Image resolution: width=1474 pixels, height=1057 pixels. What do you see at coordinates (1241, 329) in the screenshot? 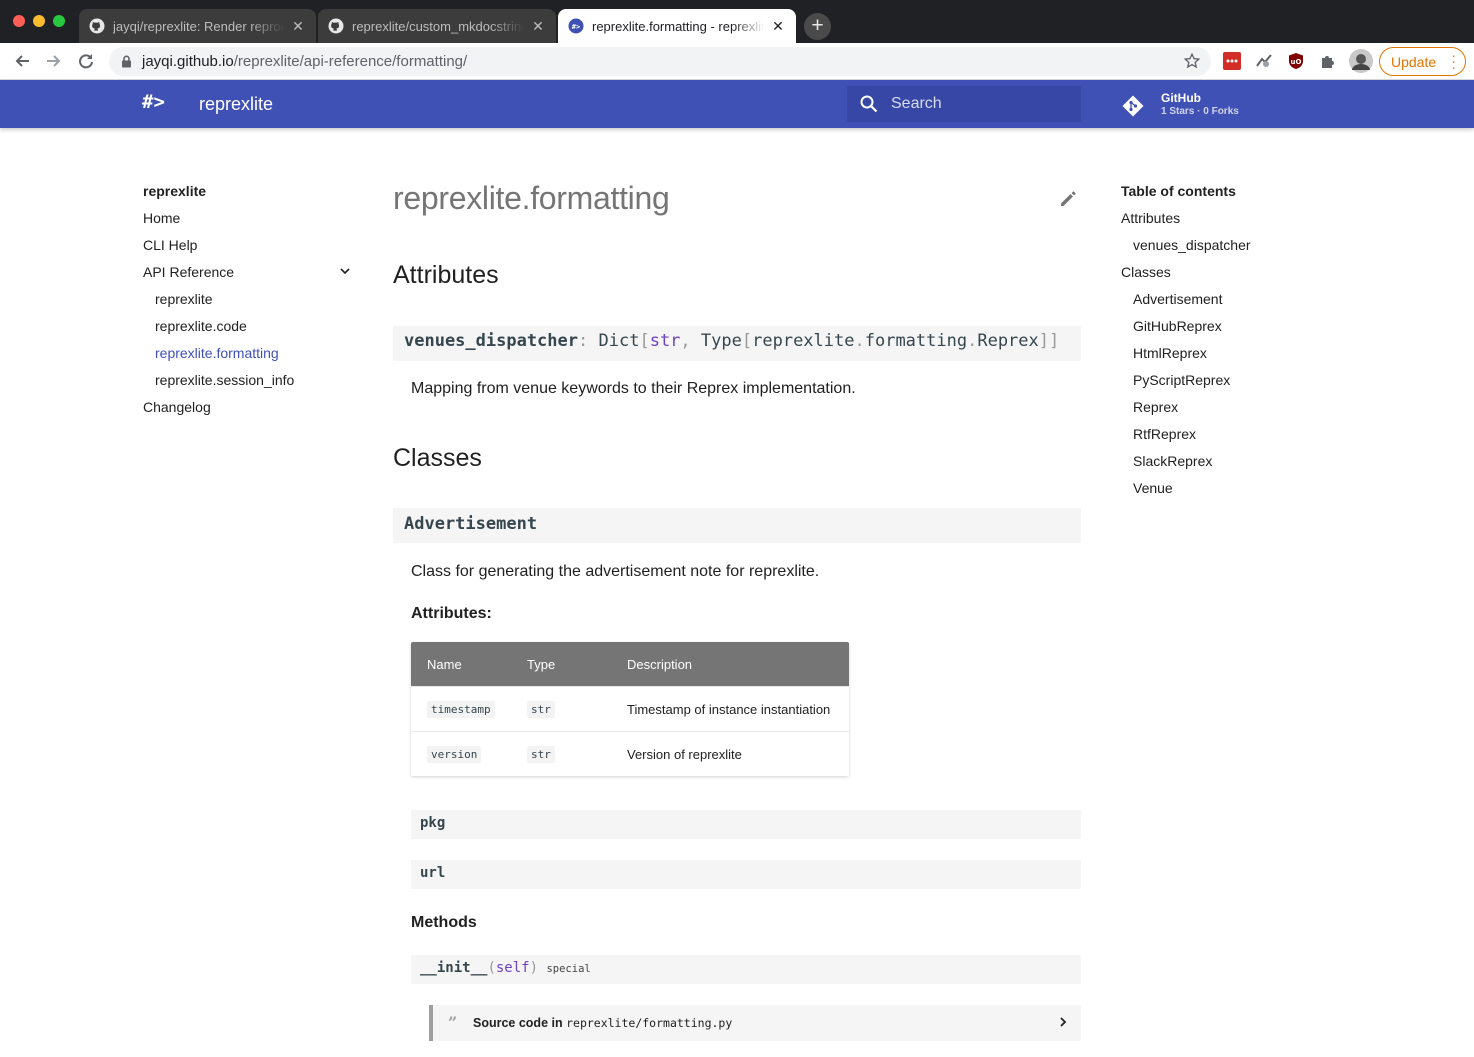
I see `toc-item-githubreprex: GitHubReprex` at bounding box center [1241, 329].